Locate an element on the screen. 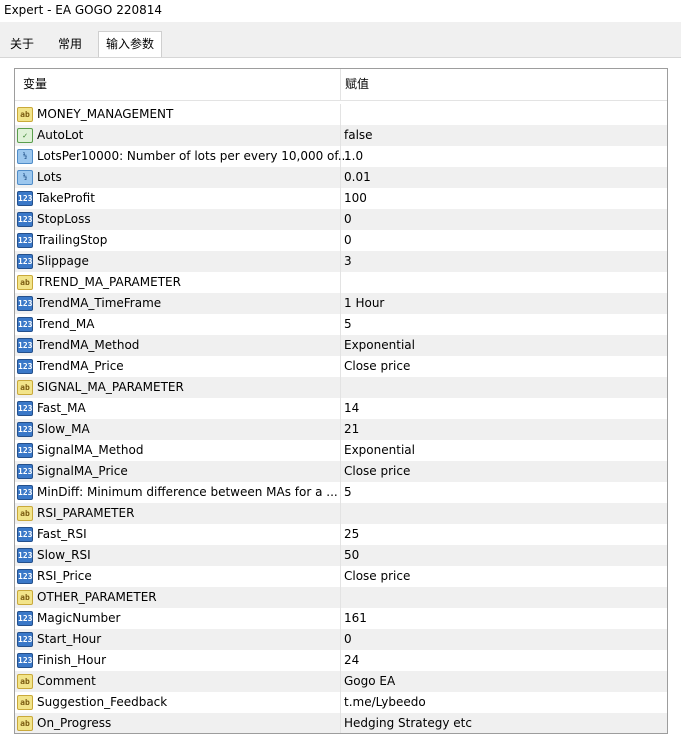  parameter-row: ab Suggestion_Feedback t.me/Lybeedo is located at coordinates (341, 702).